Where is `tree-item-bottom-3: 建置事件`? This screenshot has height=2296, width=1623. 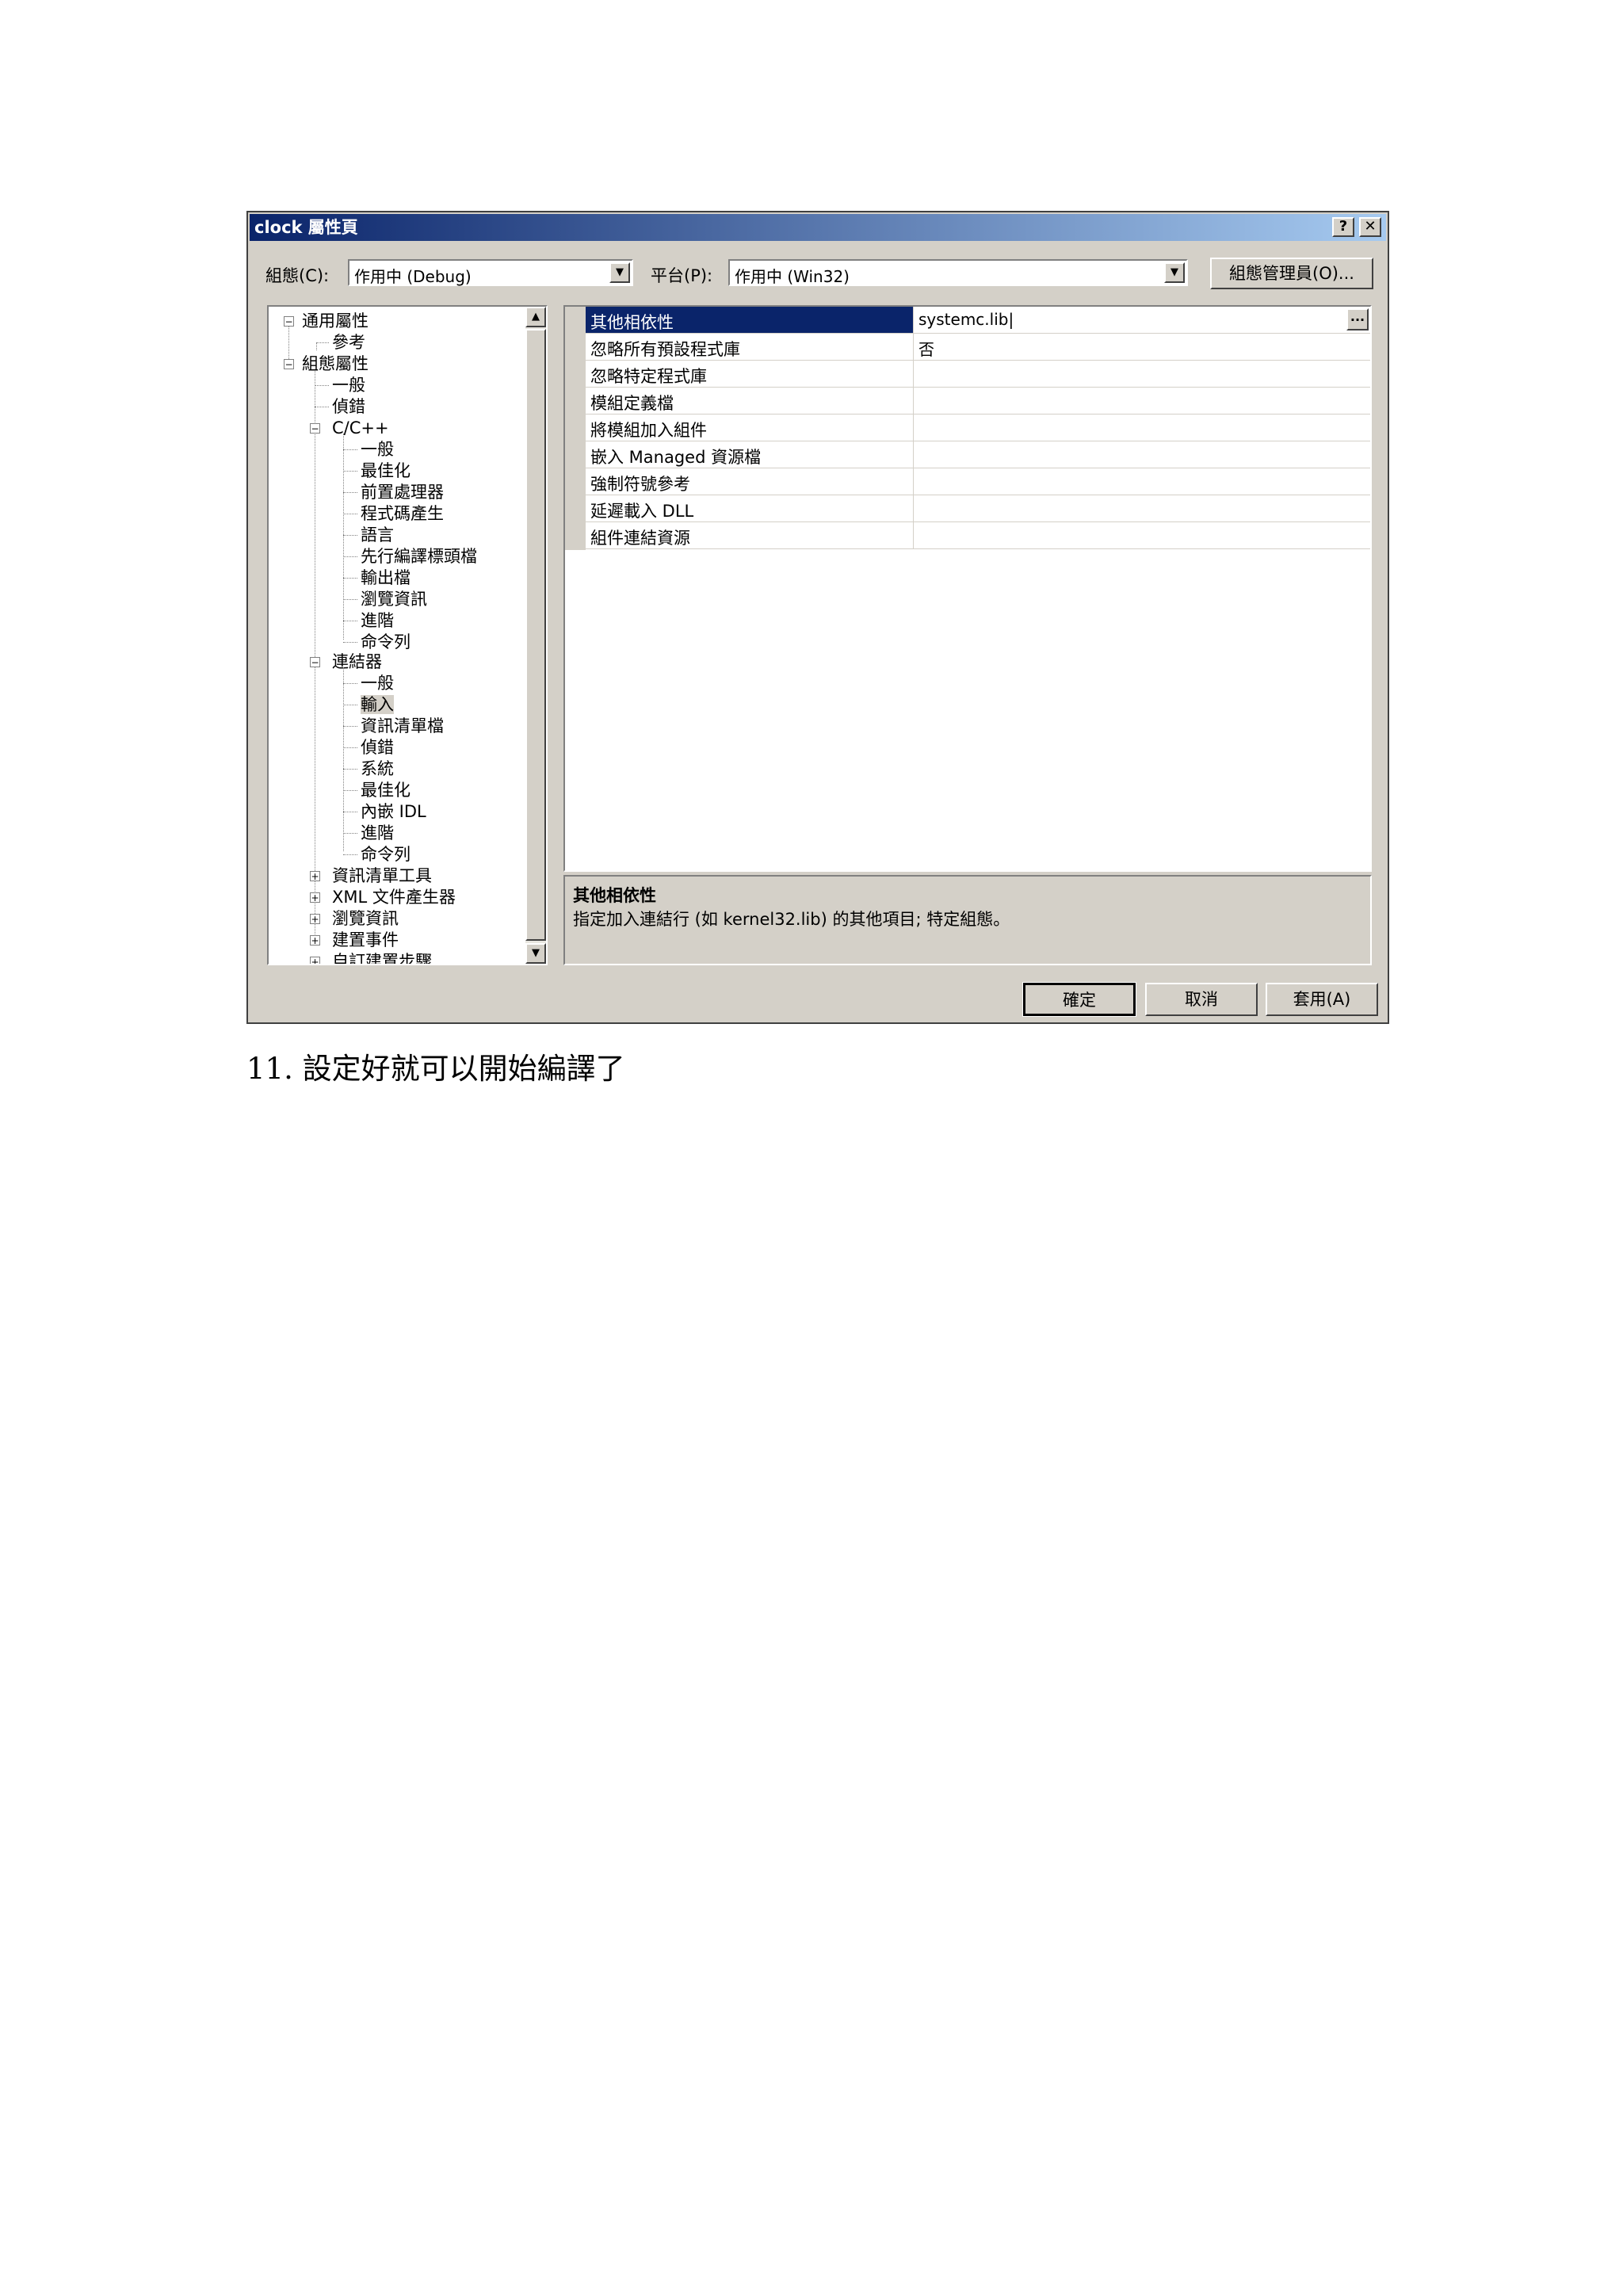
tree-item-bottom-3: 建置事件 is located at coordinates (365, 939).